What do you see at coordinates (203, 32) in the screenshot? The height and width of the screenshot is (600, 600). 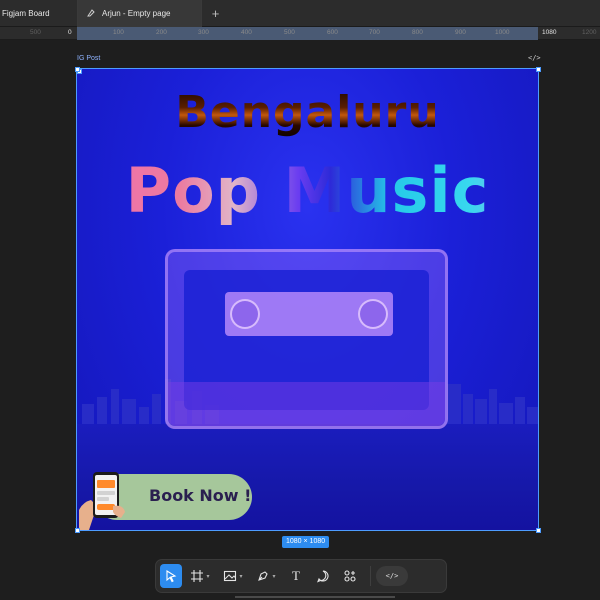 I see `ruler-tick: 300` at bounding box center [203, 32].